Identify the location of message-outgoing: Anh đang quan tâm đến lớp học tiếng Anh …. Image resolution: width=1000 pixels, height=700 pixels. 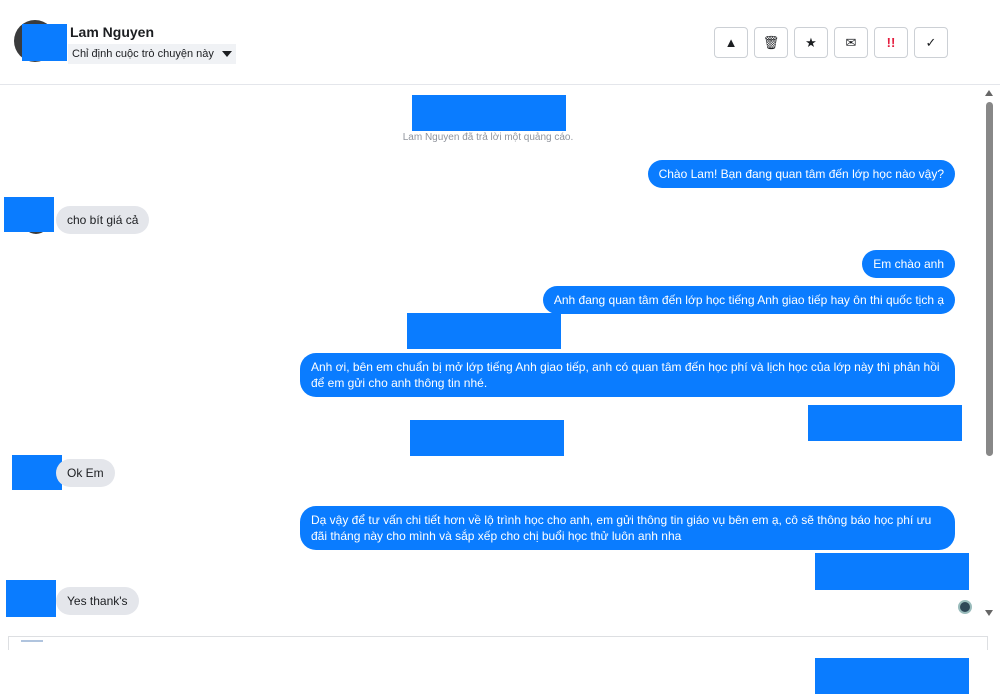
(748, 300).